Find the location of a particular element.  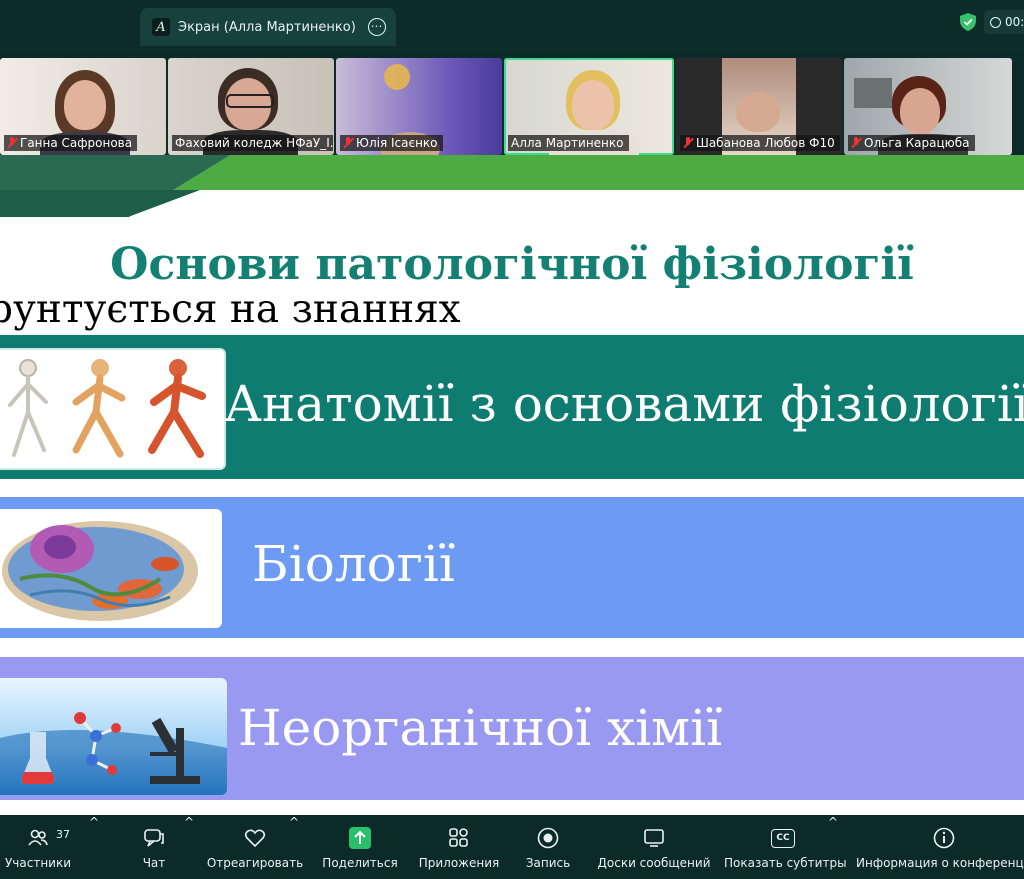

topic-label-chemistry: Неорганічної хімії is located at coordinates (480, 728).